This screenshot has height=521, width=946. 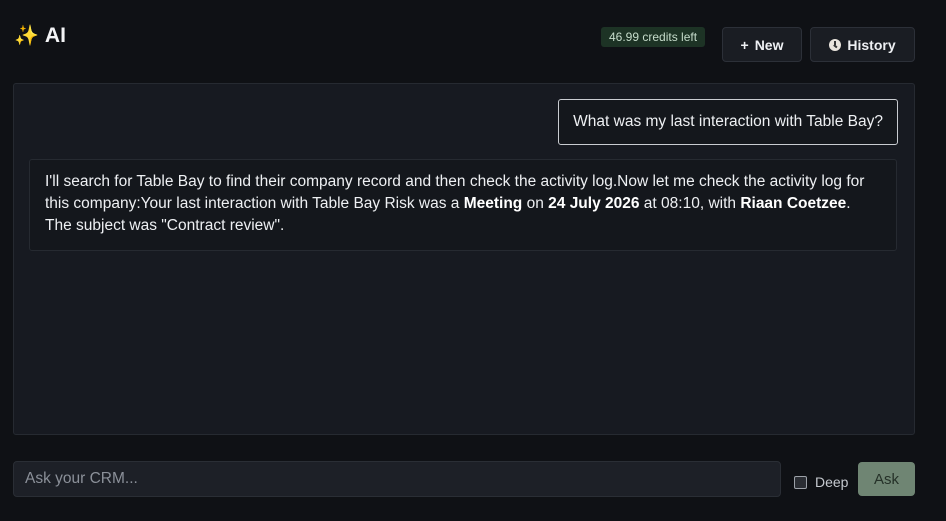 I want to click on page-title-text: AI, so click(x=55, y=35).